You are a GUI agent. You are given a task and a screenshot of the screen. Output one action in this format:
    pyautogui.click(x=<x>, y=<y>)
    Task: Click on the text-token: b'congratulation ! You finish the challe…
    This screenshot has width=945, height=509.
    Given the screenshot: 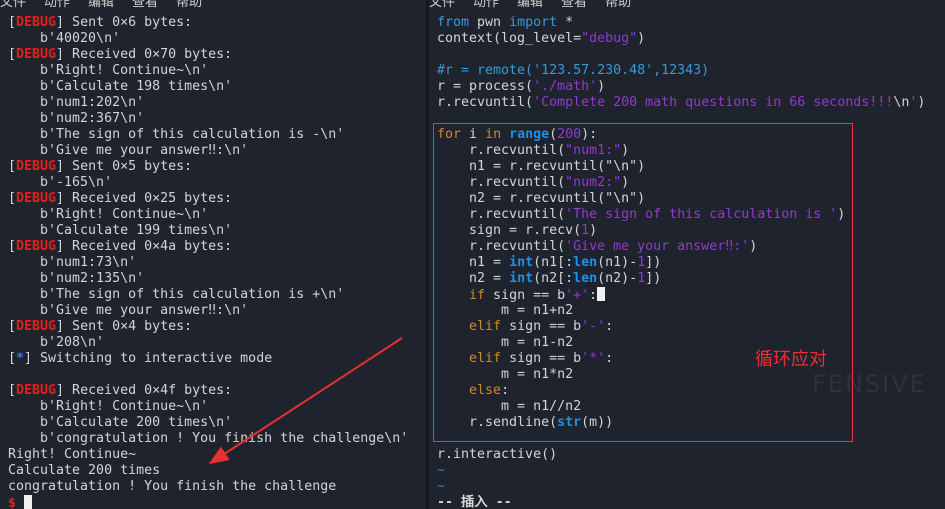 What is the action you would take?
    pyautogui.click(x=208, y=438)
    